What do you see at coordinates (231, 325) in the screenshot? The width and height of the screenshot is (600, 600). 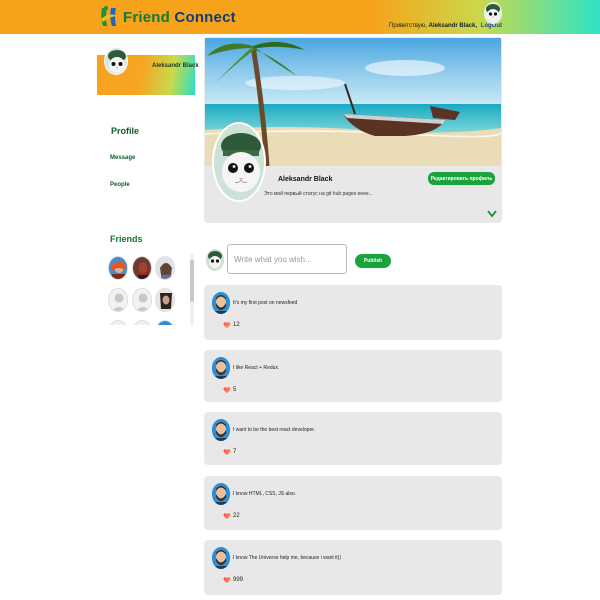 I see `post-likes: 12` at bounding box center [231, 325].